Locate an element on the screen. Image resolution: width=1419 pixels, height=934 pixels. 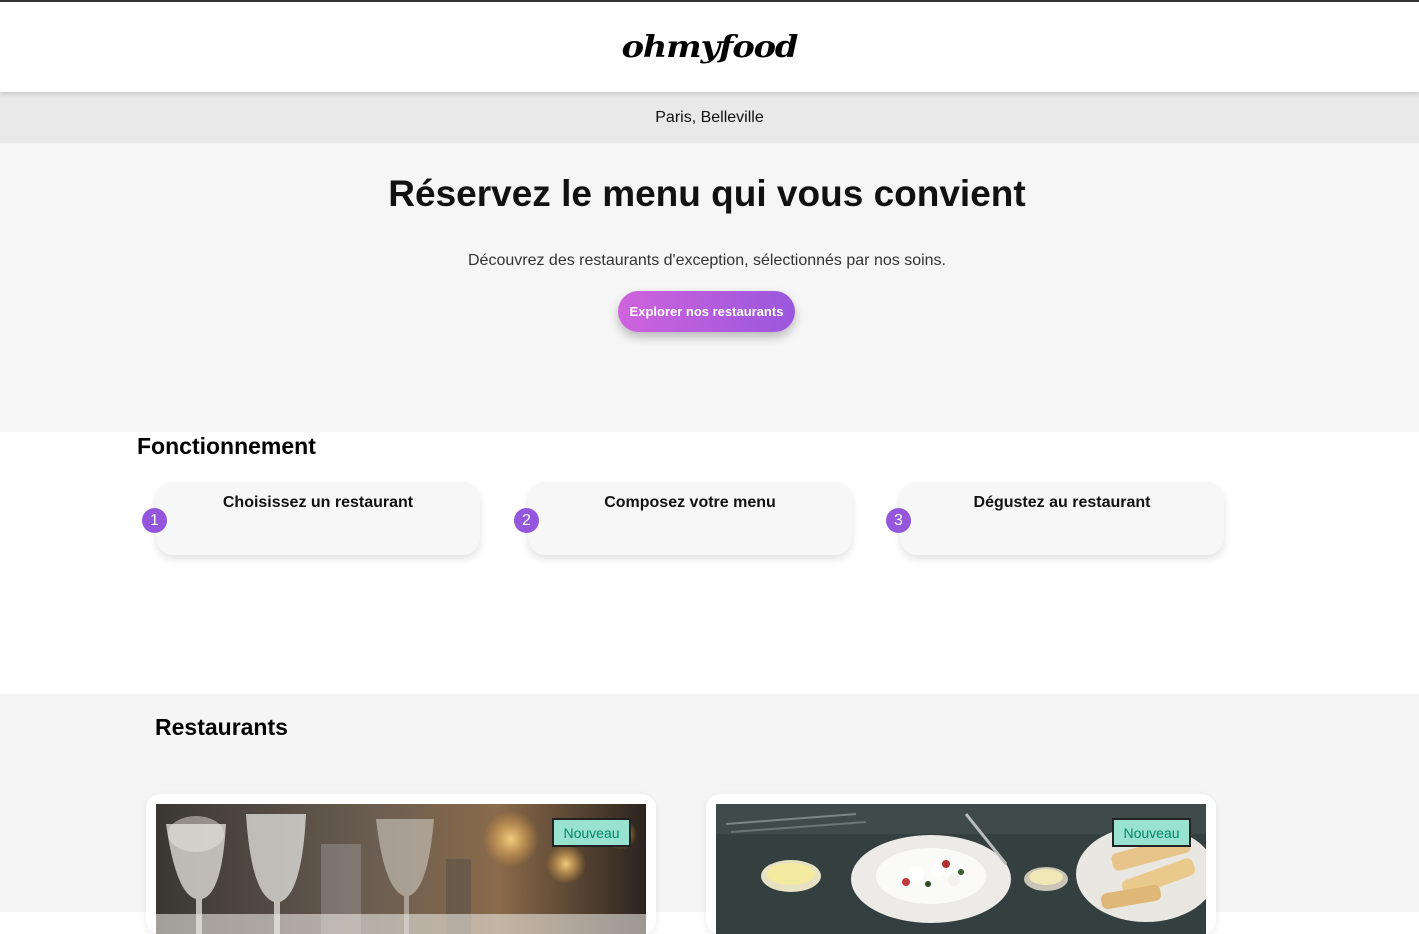
restaurants-title: Restaurants is located at coordinates (221, 727).